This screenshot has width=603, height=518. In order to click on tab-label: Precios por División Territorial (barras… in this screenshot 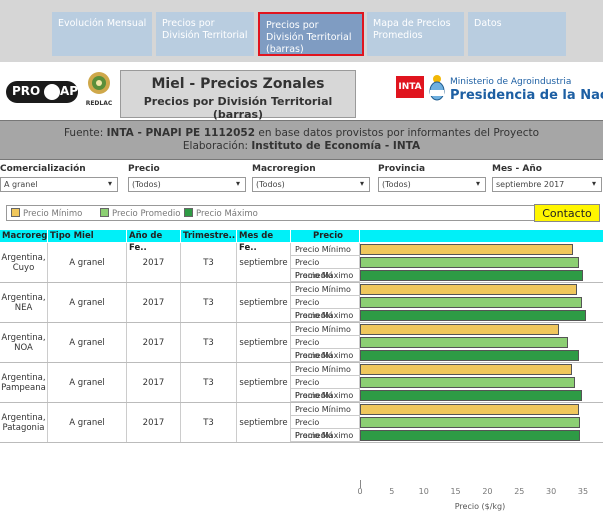, I will do `click(309, 37)`.